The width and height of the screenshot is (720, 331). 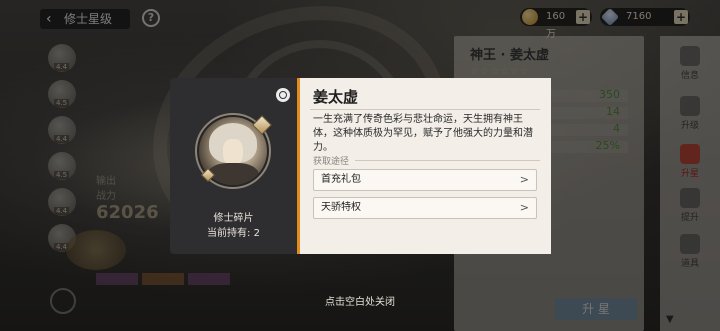 What do you see at coordinates (425, 180) in the screenshot?
I see `source-first-recharge-pack: 首充礼包 >` at bounding box center [425, 180].